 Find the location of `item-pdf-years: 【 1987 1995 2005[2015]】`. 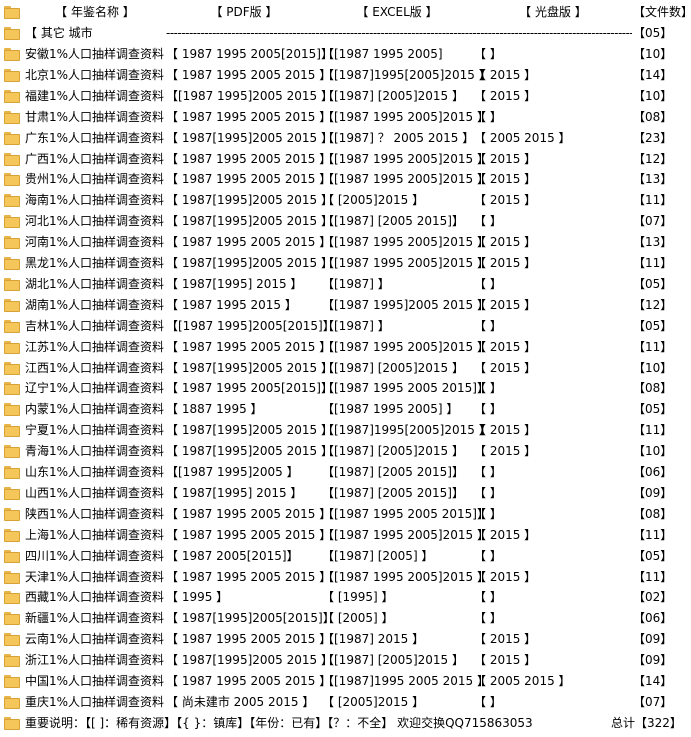

item-pdf-years: 【 1987 1995 2005[2015]】 is located at coordinates (249, 54).